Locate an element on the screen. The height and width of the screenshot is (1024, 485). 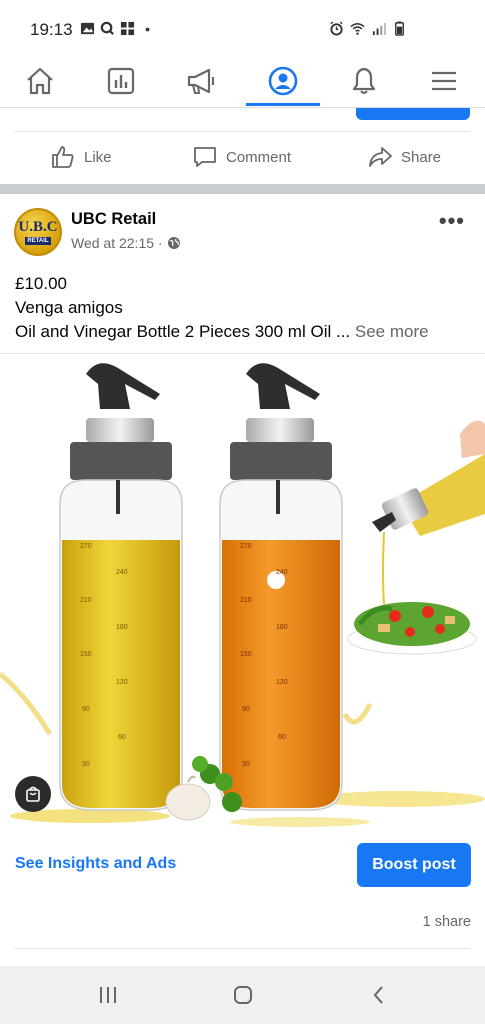
status-bar: 19:13 is located at coordinates (242, 28).